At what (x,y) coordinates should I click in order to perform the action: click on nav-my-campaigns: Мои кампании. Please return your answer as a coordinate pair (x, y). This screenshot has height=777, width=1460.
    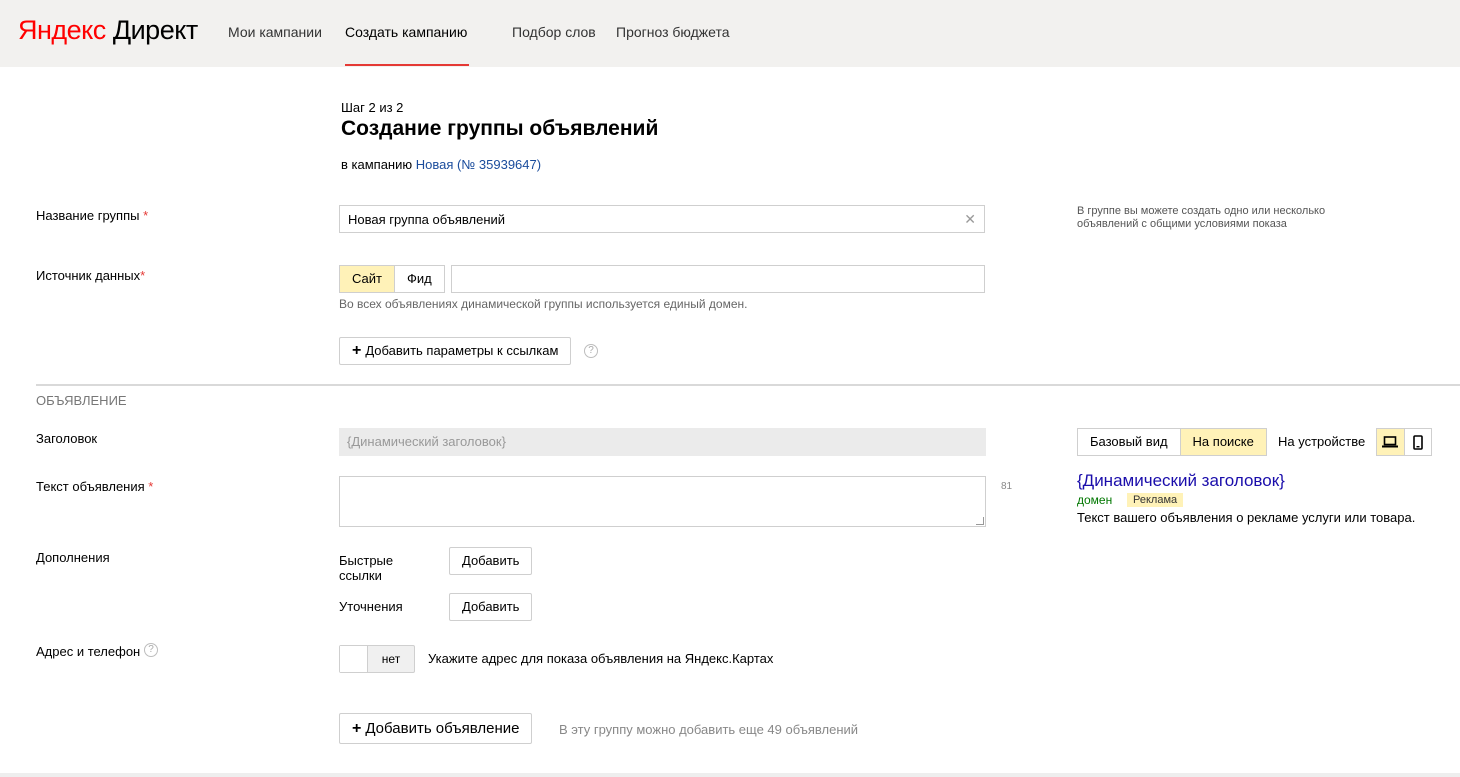
    Looking at the image, I should click on (275, 32).